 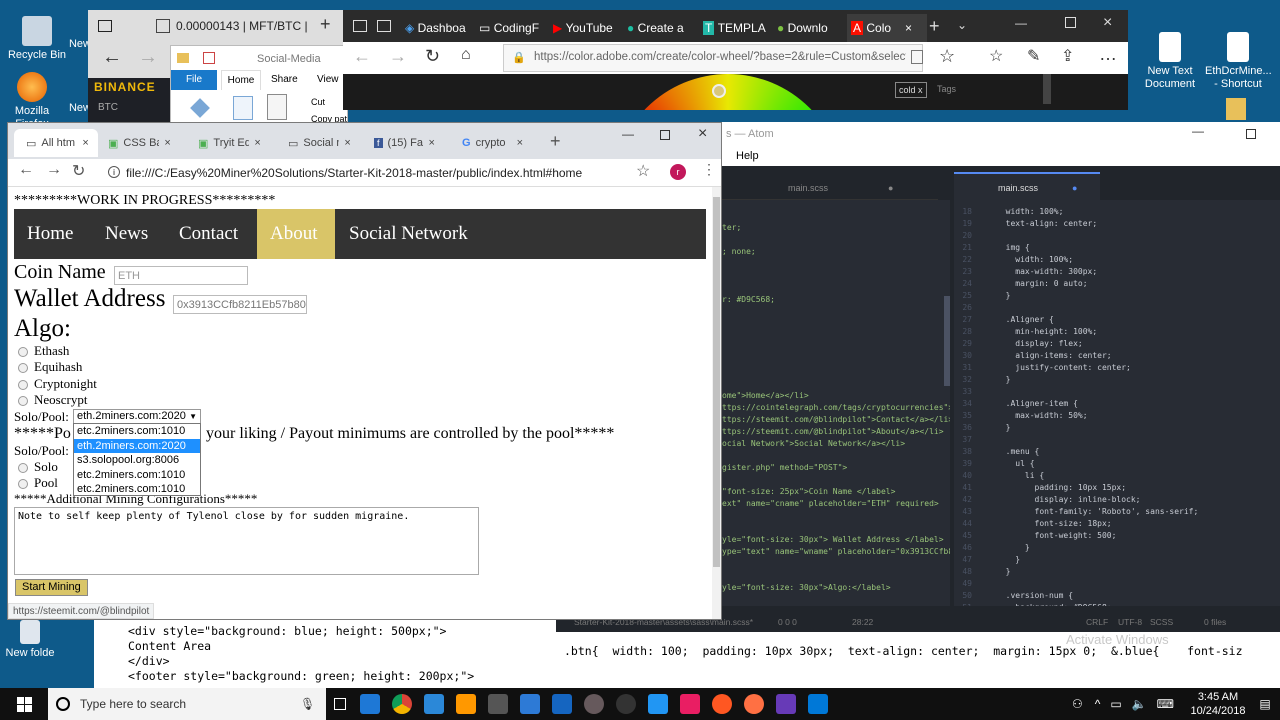 What do you see at coordinates (917, 57) in the screenshot?
I see `reading-view-icon` at bounding box center [917, 57].